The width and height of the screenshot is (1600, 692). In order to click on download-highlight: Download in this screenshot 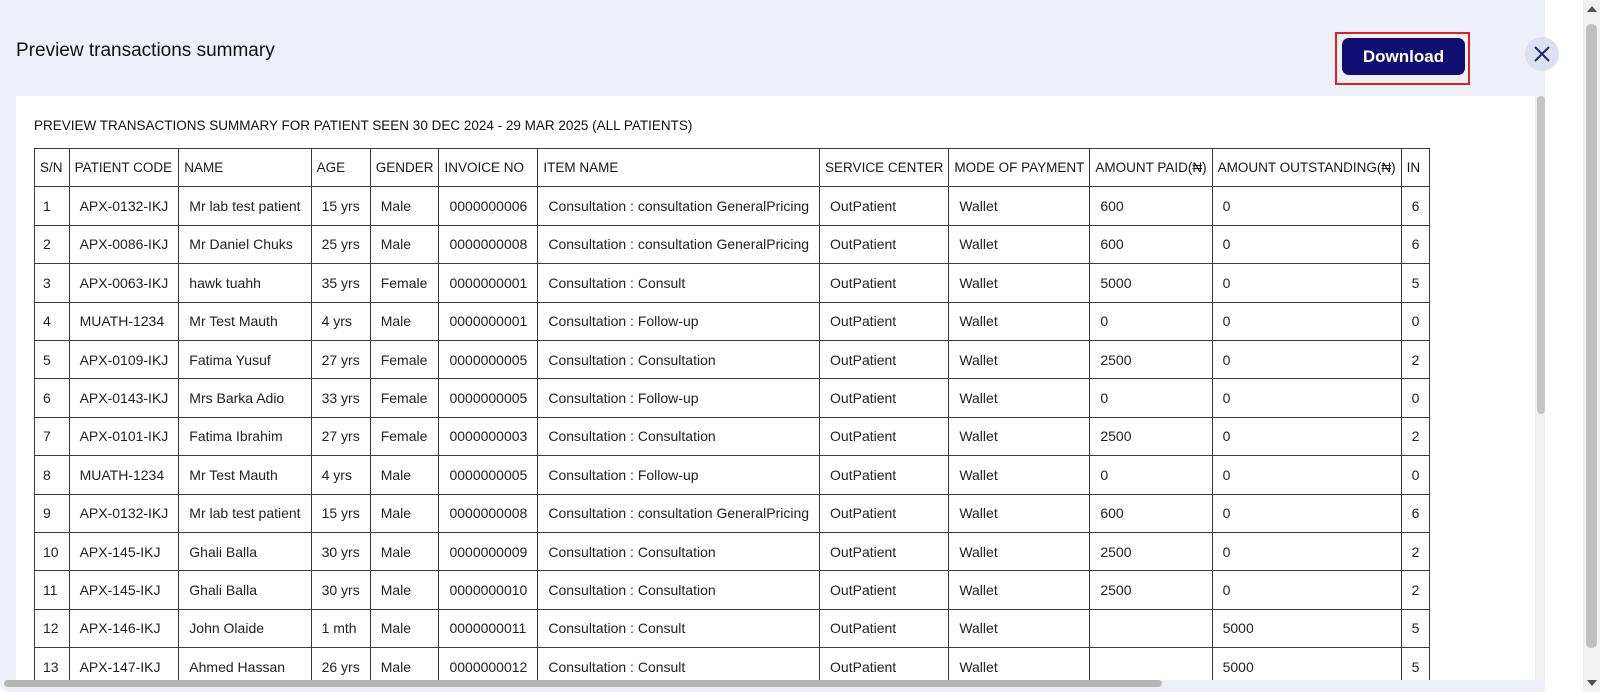, I will do `click(1402, 58)`.